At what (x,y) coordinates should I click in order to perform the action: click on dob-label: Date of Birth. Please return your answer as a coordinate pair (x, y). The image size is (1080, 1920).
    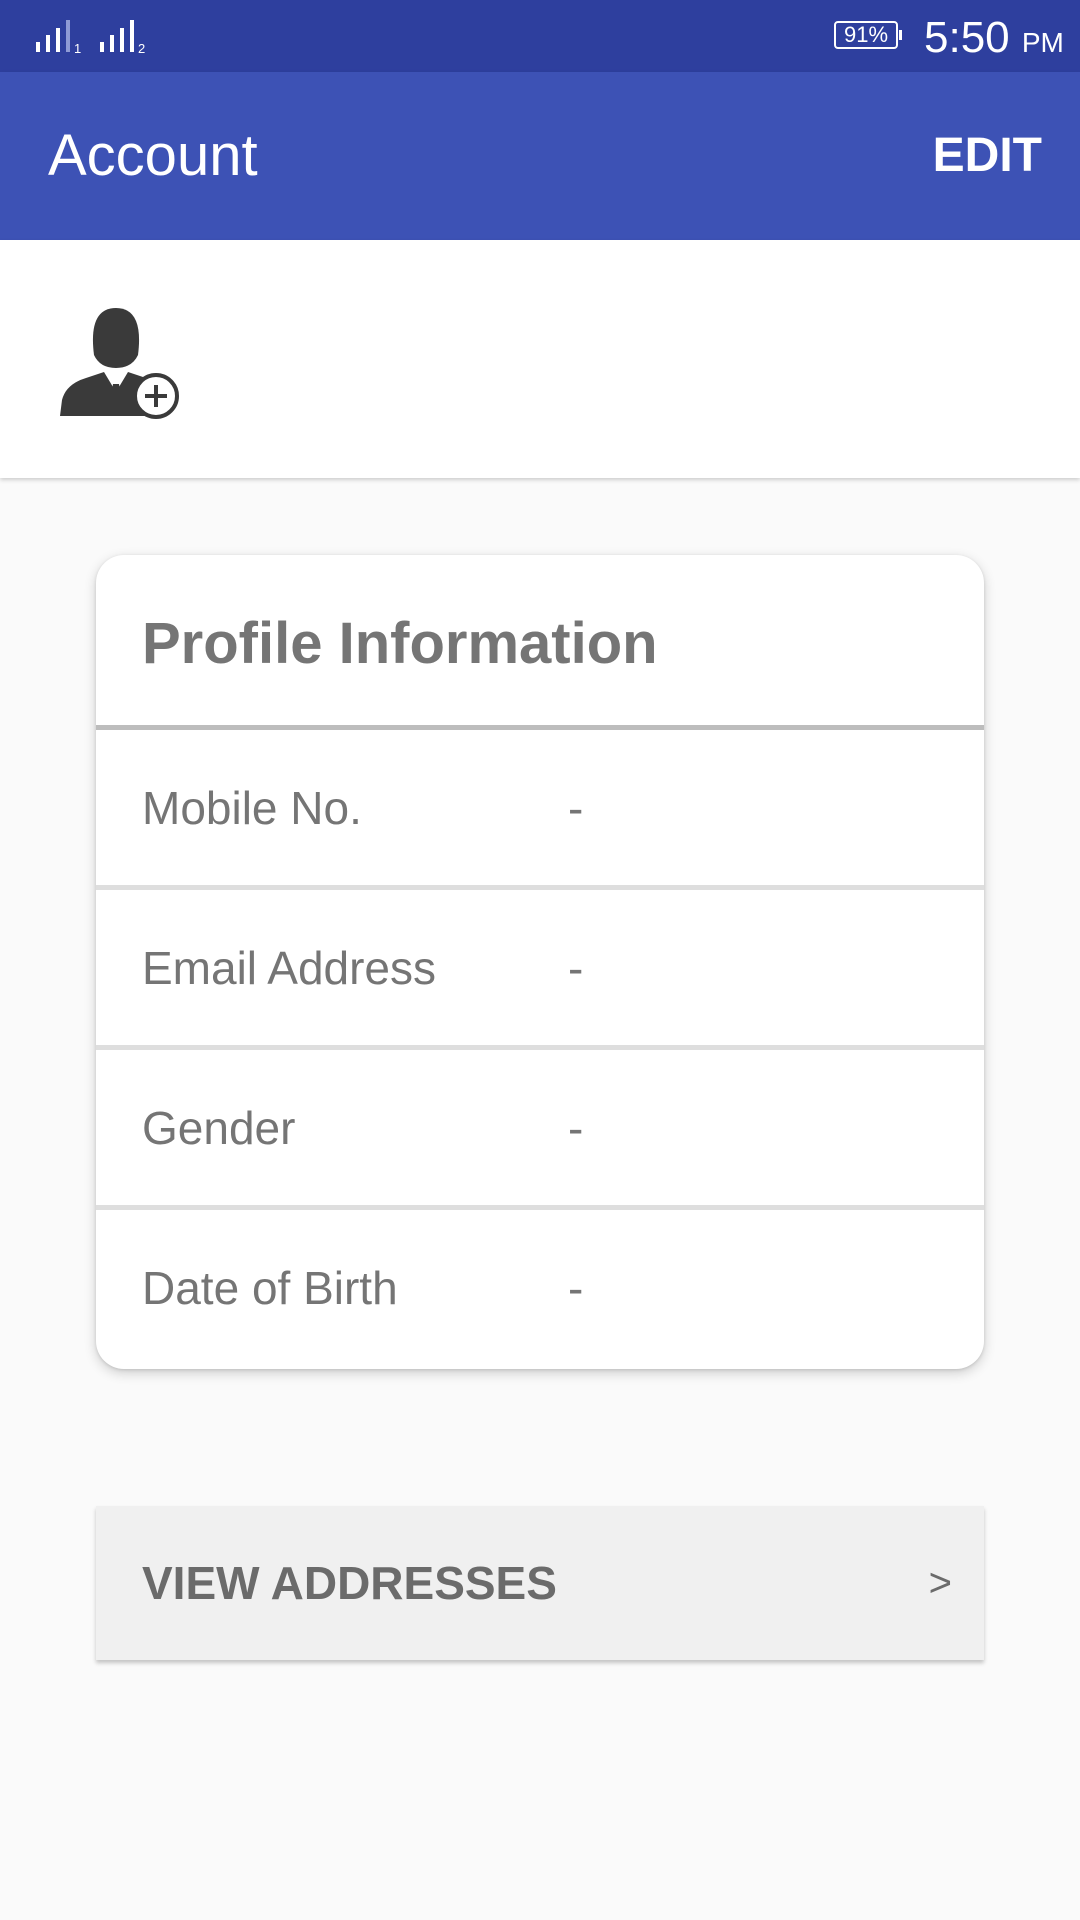
    Looking at the image, I should click on (270, 1288).